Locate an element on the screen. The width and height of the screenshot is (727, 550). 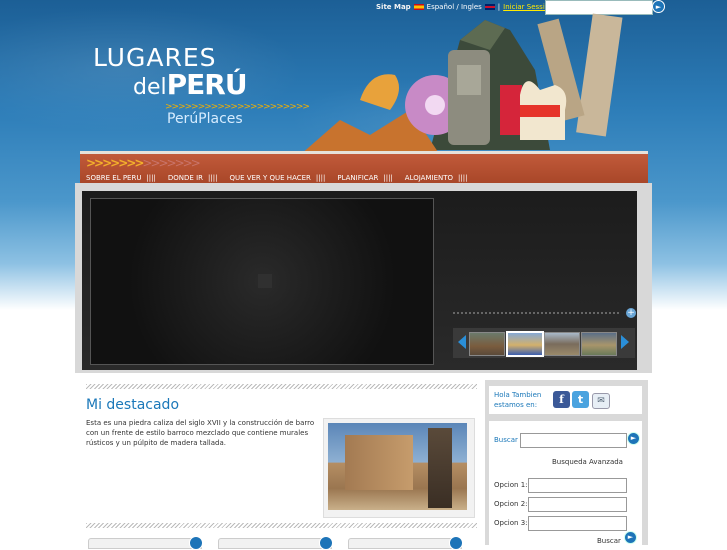
social-caption: Hola Tambien estamos en: is located at coordinates (517, 400).